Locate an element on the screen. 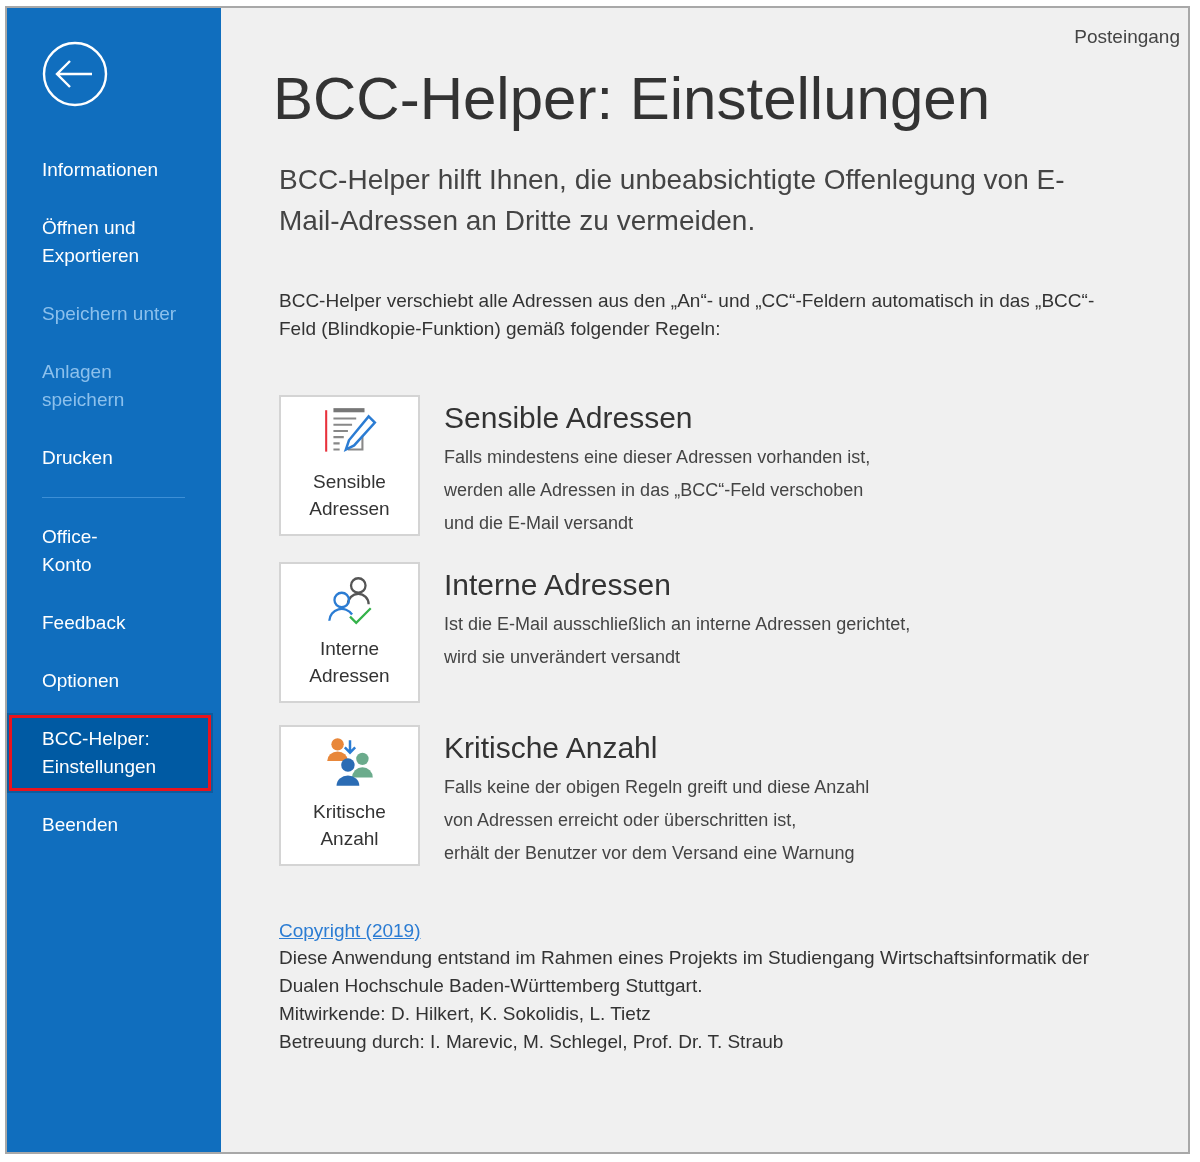  intro-text: BCC-Helper verschiebt alle Adressen aus den „An“- und „CC“-Feldern automatisch in das „BCC“- Feld (Blindkopie-Funktion) gemäß folgender Regeln: is located at coordinates (687, 315).